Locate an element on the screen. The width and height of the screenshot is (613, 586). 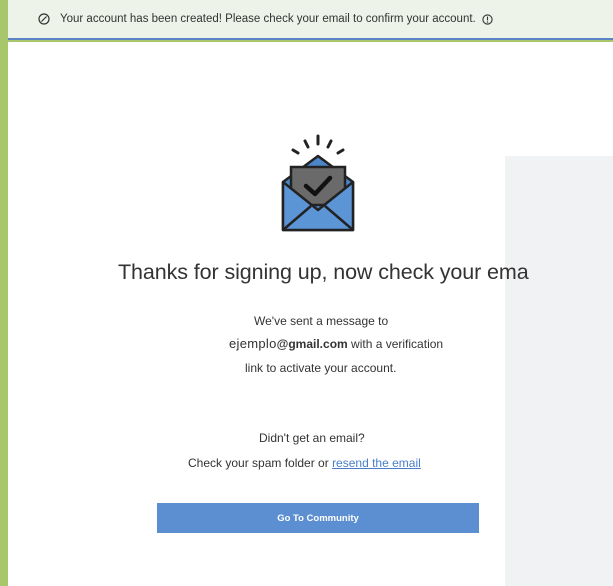
overlay-panel is located at coordinates (559, 371).